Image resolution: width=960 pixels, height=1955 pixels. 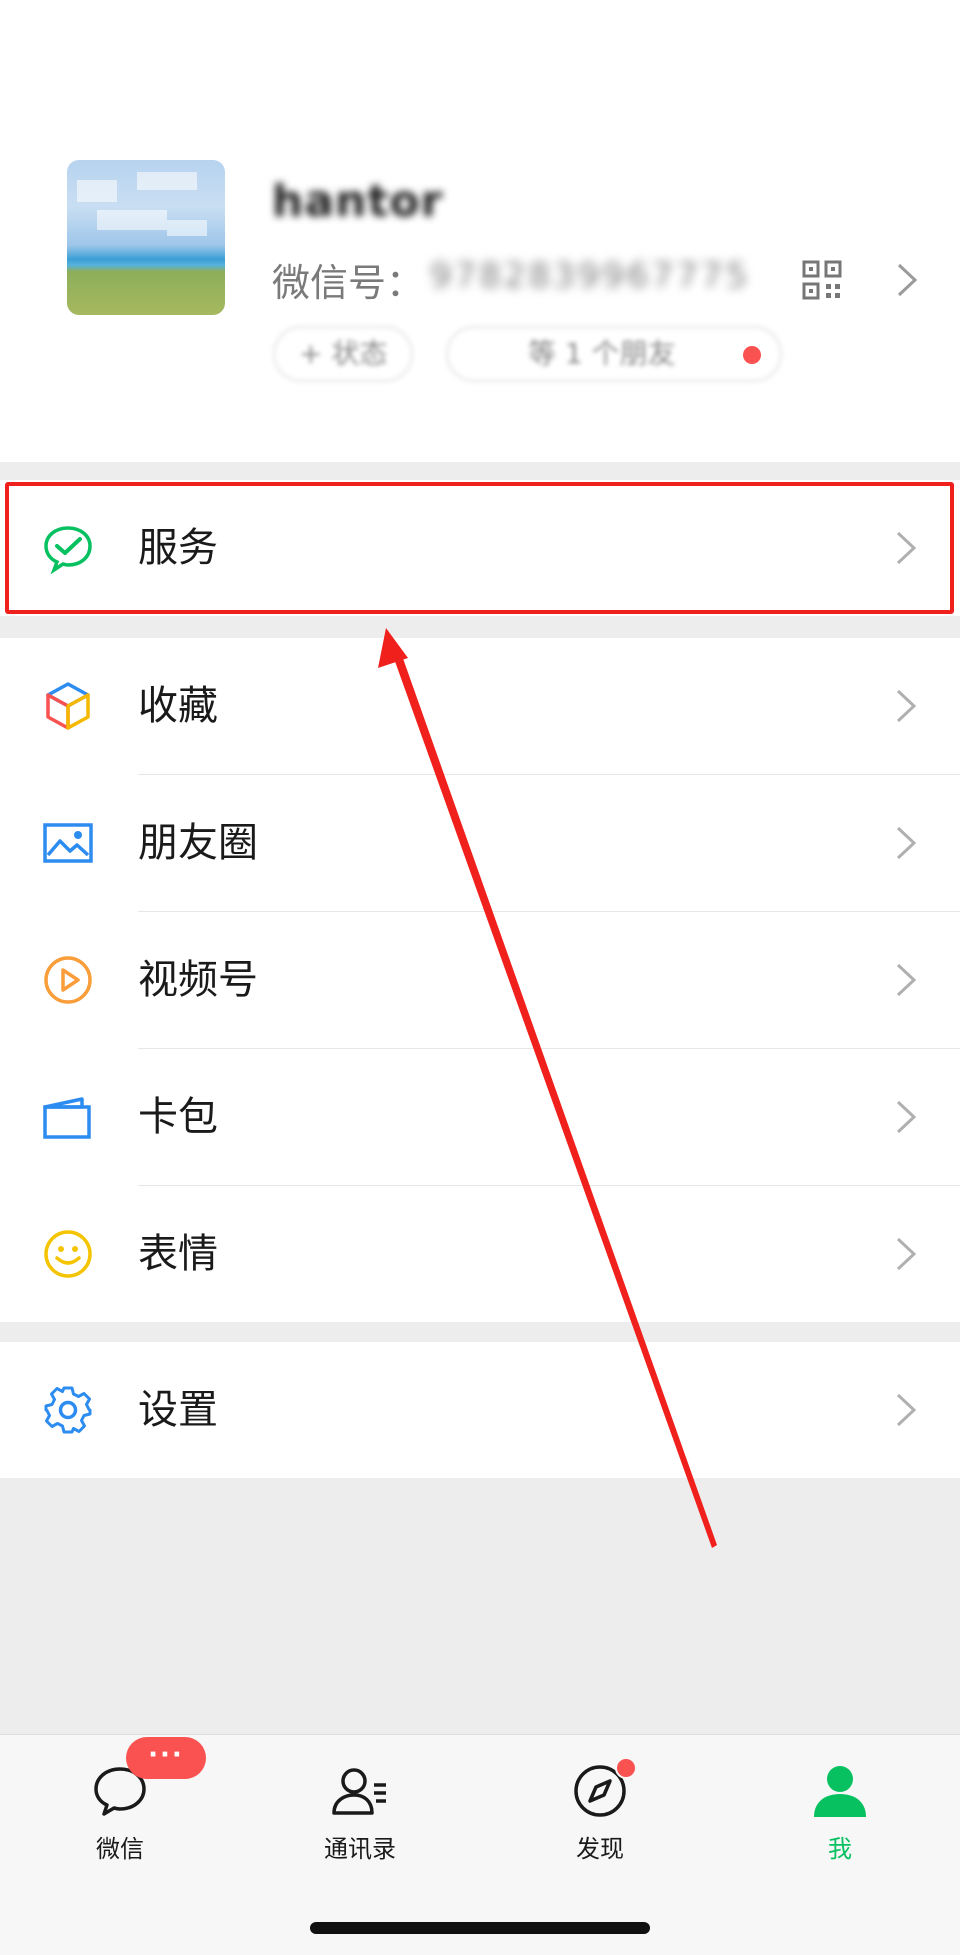 I want to click on wallet-icon, so click(x=67, y=1118).